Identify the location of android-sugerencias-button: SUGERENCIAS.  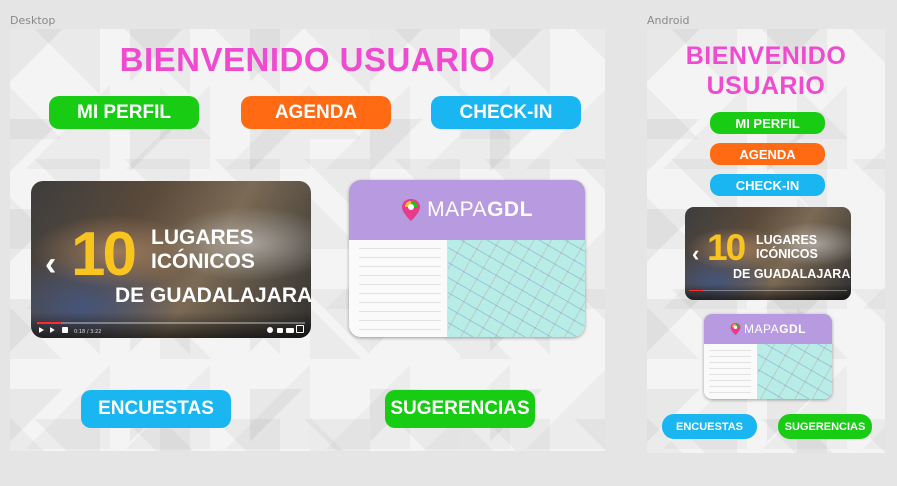
(825, 426).